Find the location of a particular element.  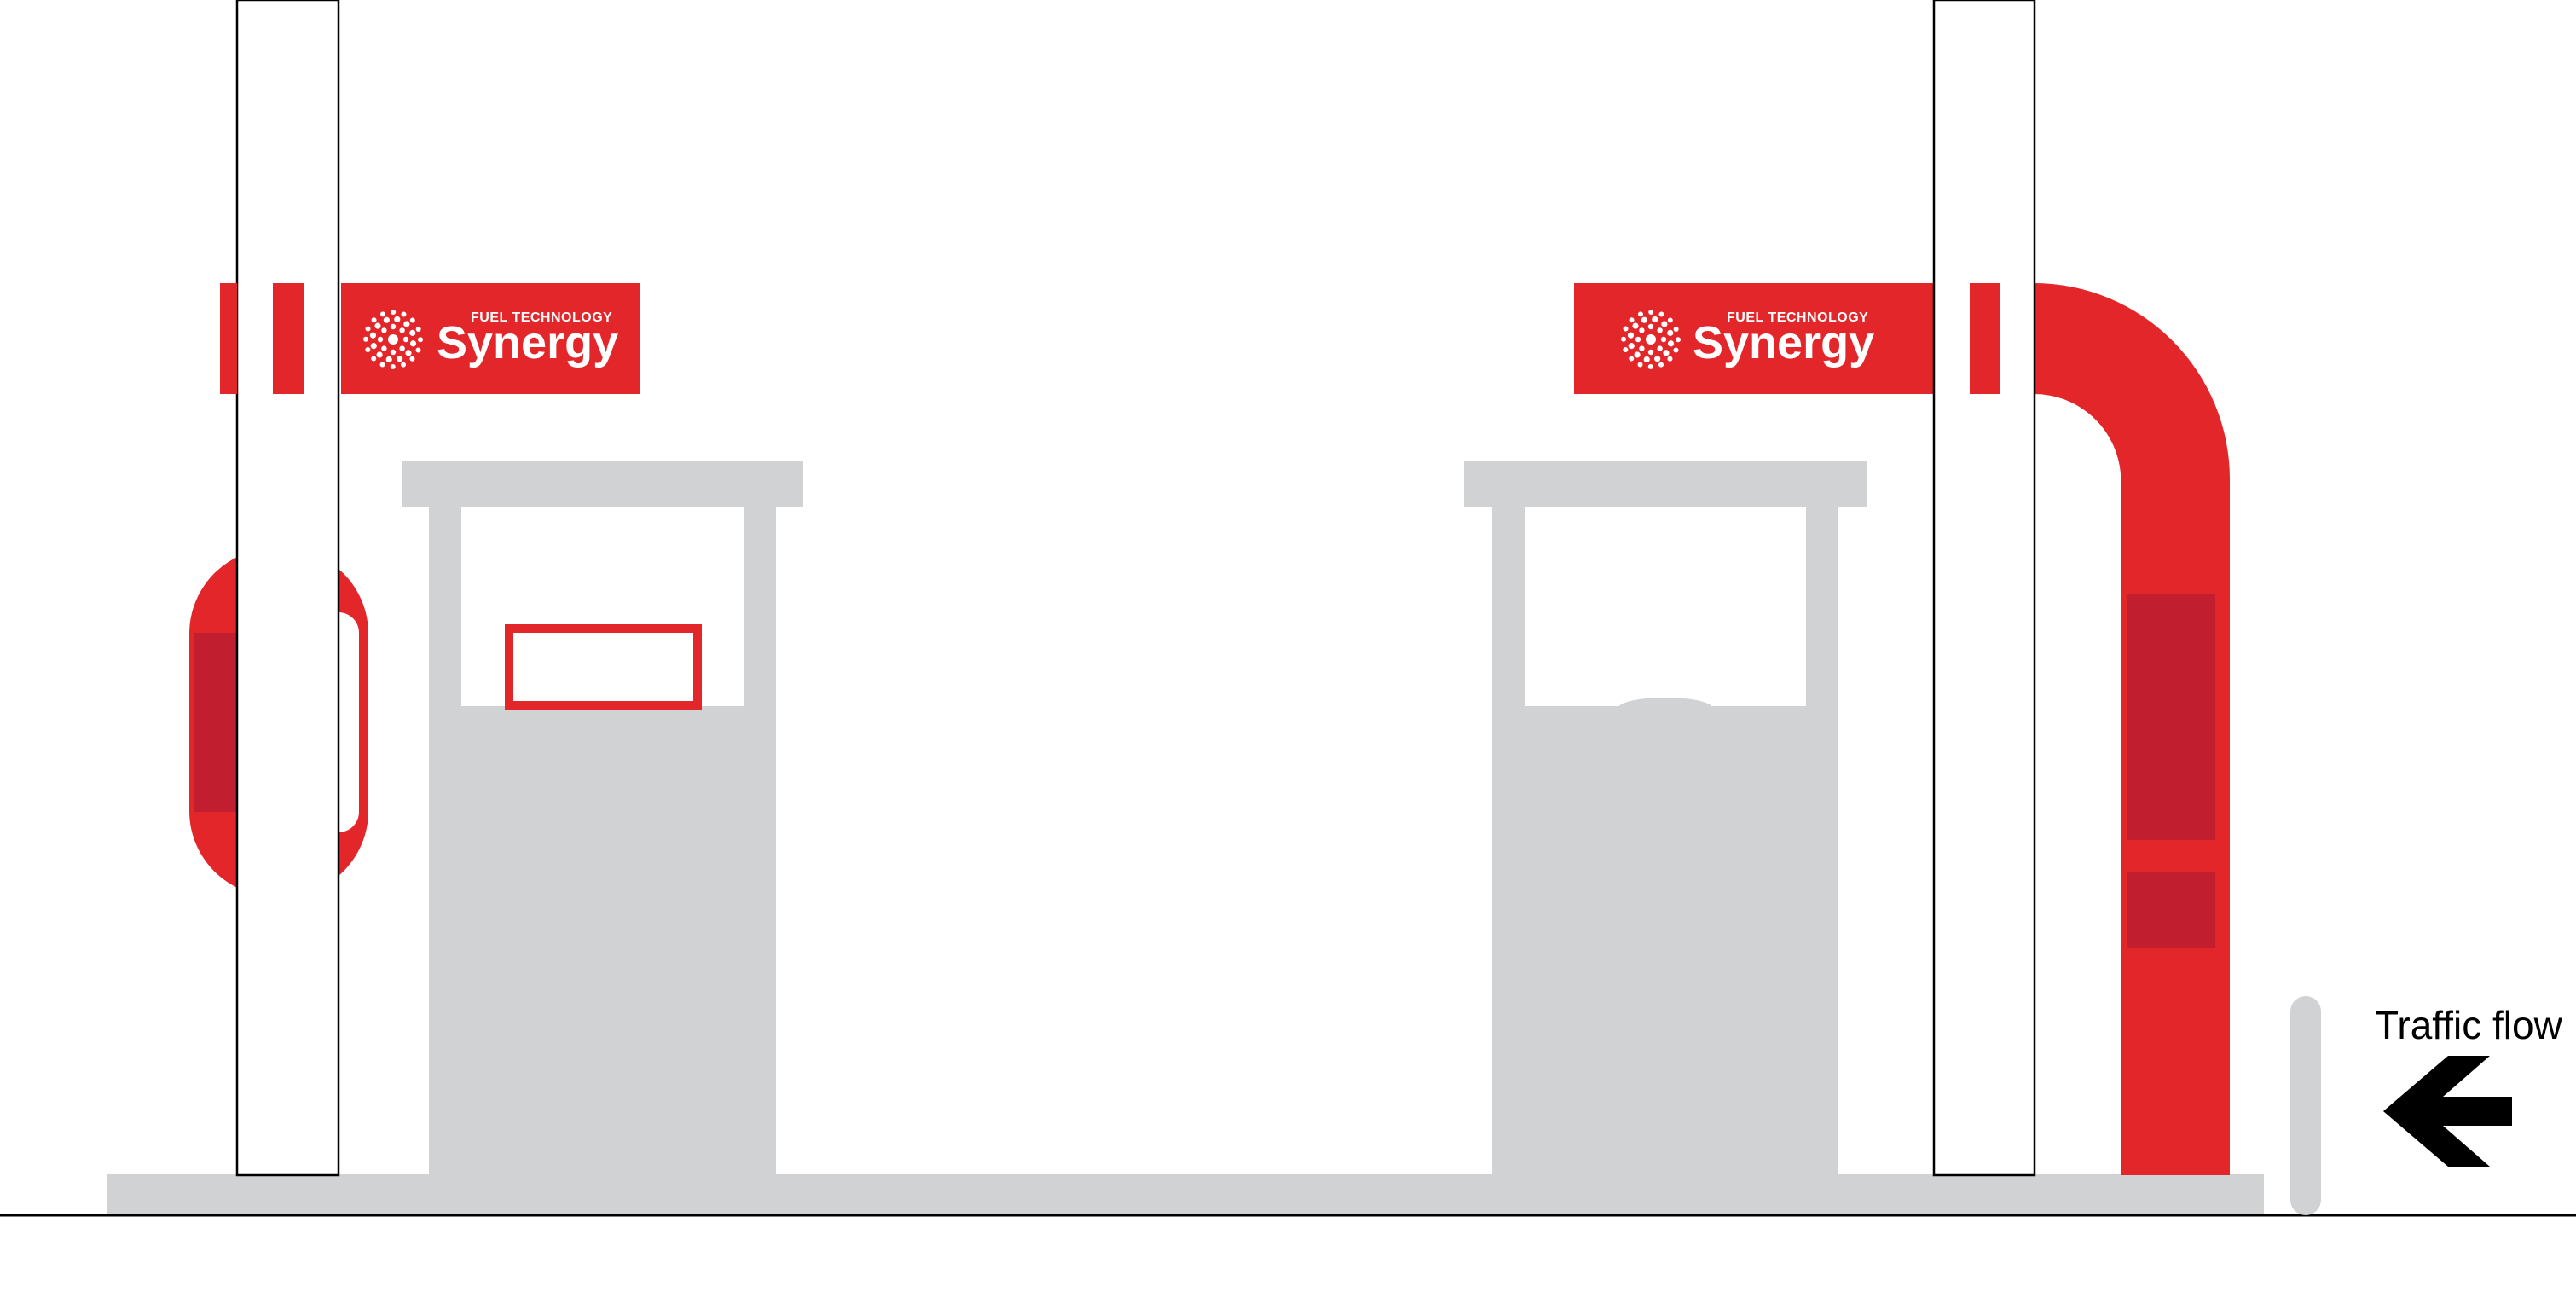

traffic-flow-label: Traffic flow is located at coordinates (2469, 1025).